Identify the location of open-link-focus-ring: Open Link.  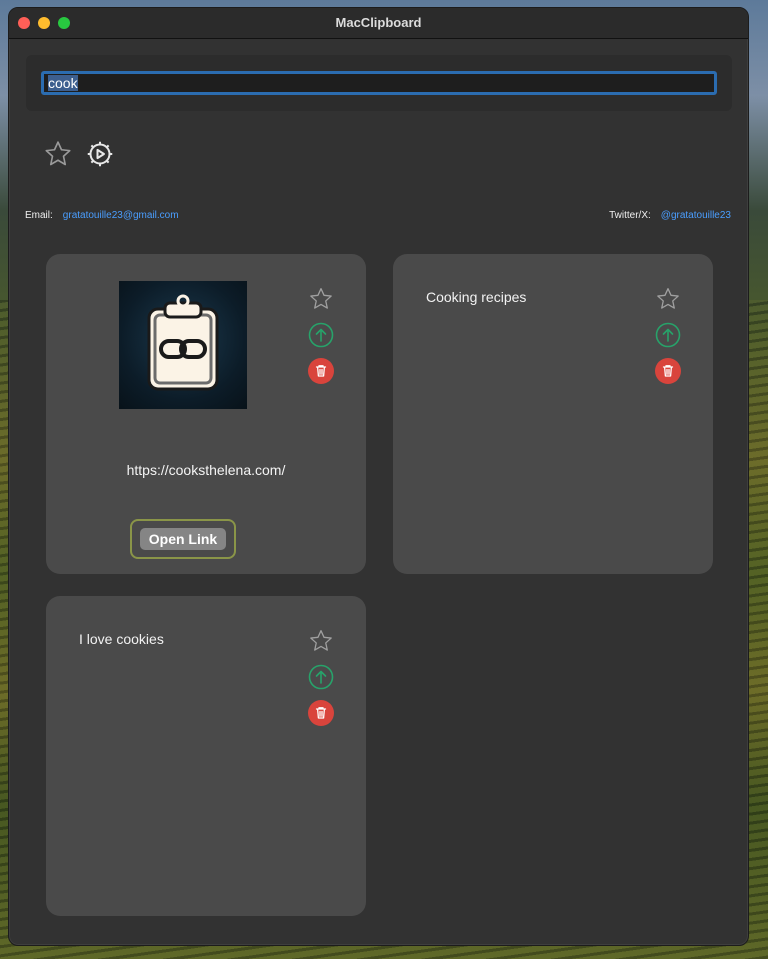
(183, 539).